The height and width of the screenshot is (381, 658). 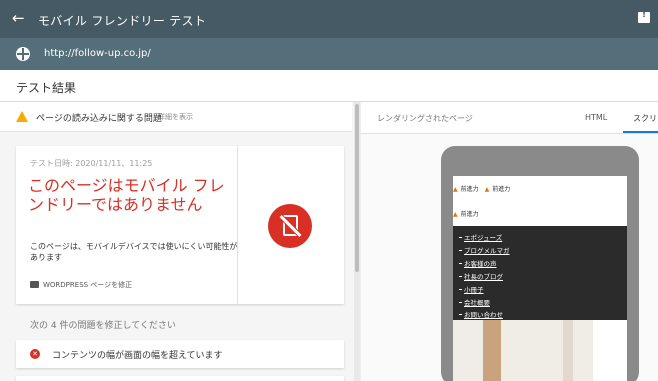 What do you see at coordinates (290, 226) in the screenshot?
I see `not-mobile-friendly-icon` at bounding box center [290, 226].